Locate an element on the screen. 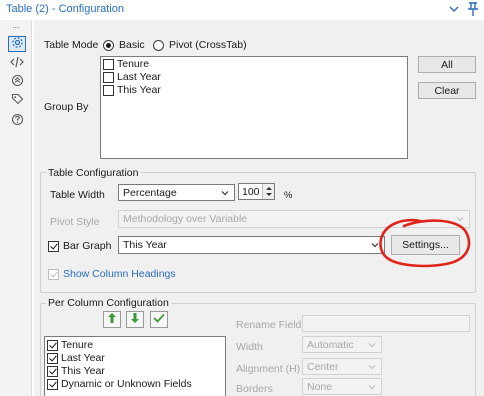  gear-icon is located at coordinates (17, 44).